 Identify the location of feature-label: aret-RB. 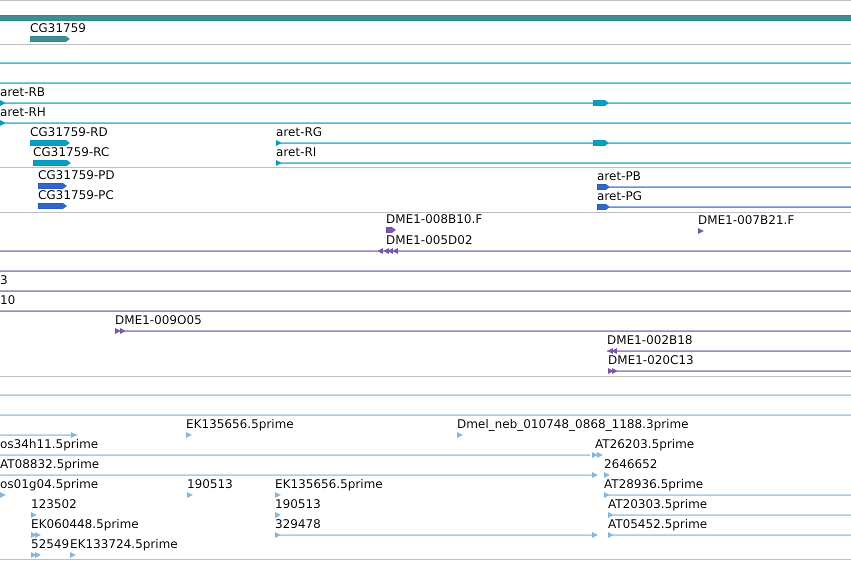
(23, 92).